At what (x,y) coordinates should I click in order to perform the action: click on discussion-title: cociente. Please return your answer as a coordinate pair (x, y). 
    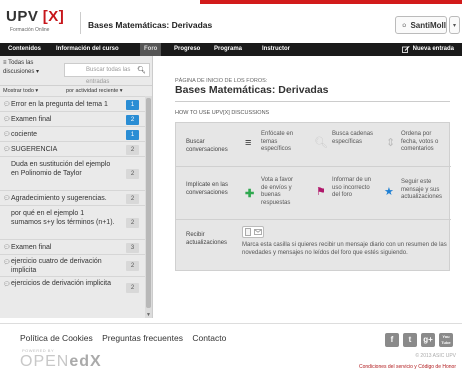
    Looking at the image, I should click on (24, 134).